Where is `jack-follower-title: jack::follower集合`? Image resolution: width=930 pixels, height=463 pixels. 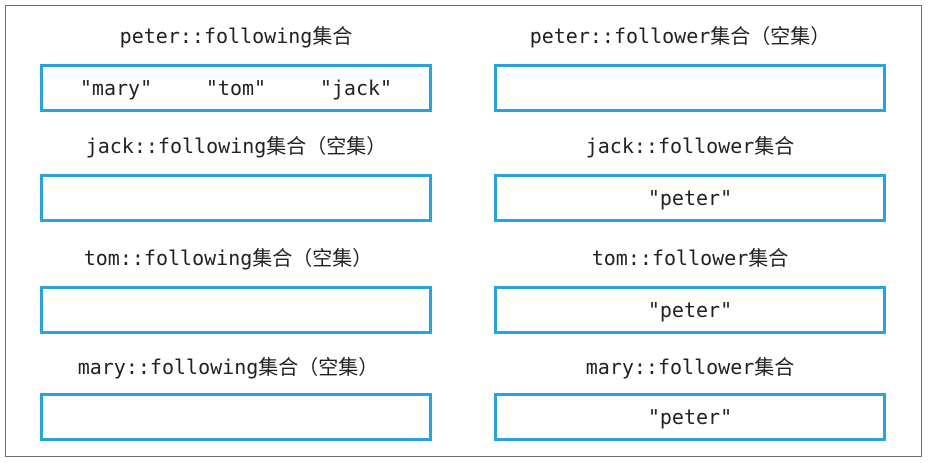 jack-follower-title: jack::follower集合 is located at coordinates (690, 146).